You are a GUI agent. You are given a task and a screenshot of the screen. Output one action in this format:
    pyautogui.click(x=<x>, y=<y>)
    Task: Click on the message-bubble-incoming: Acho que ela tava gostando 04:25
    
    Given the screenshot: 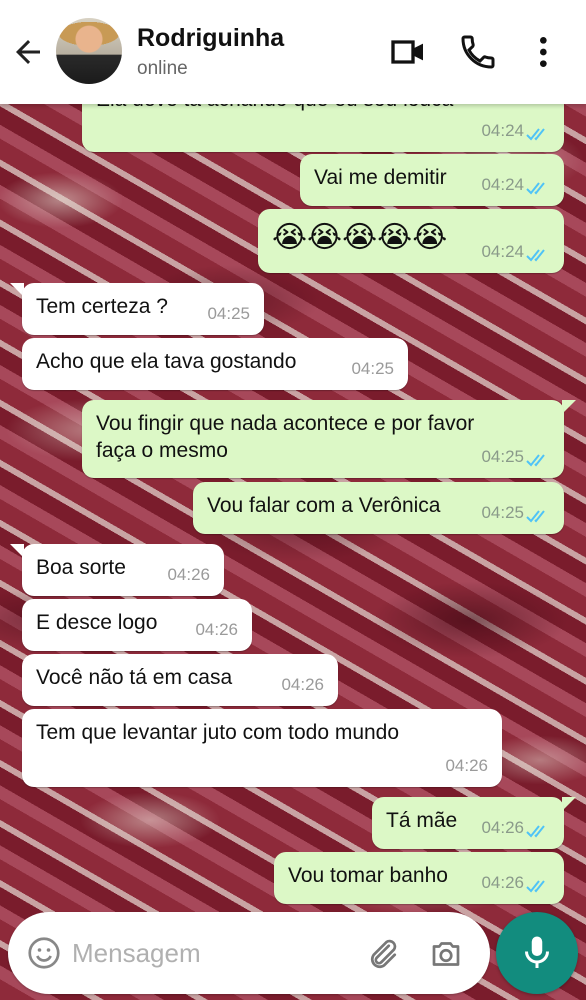 What is the action you would take?
    pyautogui.click(x=215, y=364)
    